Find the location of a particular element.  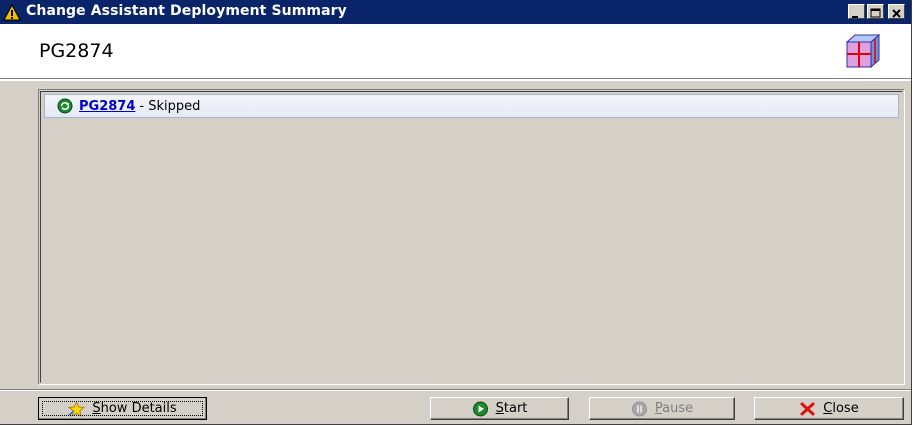

header-panel: PG2874 is located at coordinates (455, 51).